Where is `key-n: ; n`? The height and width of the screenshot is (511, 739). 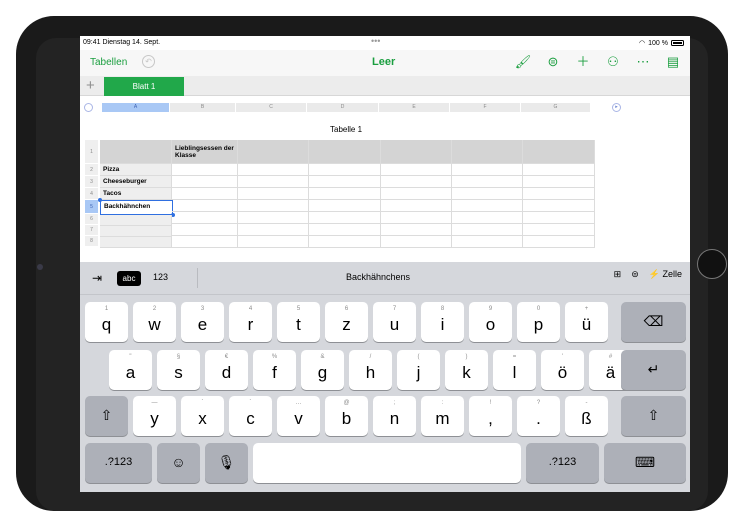
key-n: ; n is located at coordinates (394, 416).